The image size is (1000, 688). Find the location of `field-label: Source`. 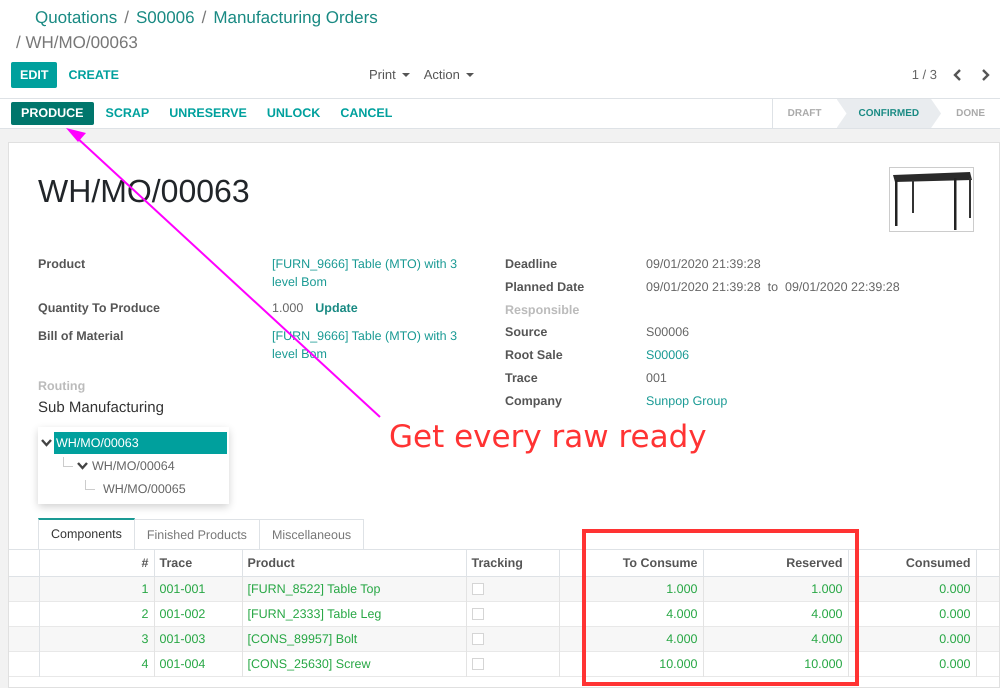

field-label: Source is located at coordinates (526, 333).